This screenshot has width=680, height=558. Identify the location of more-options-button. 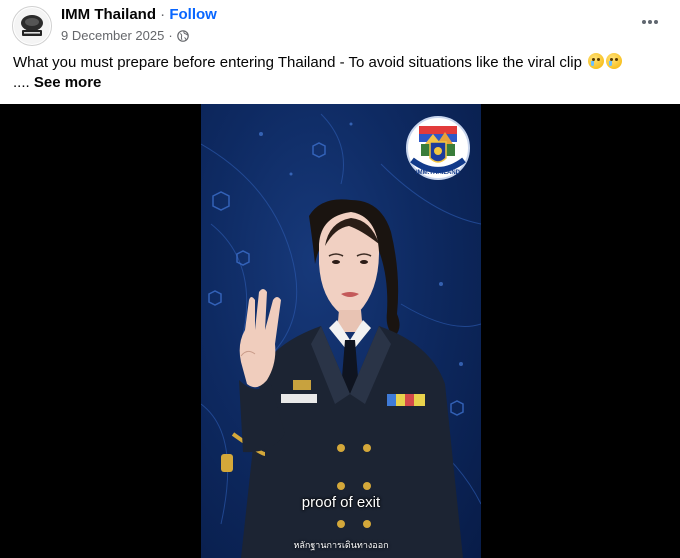
(650, 22).